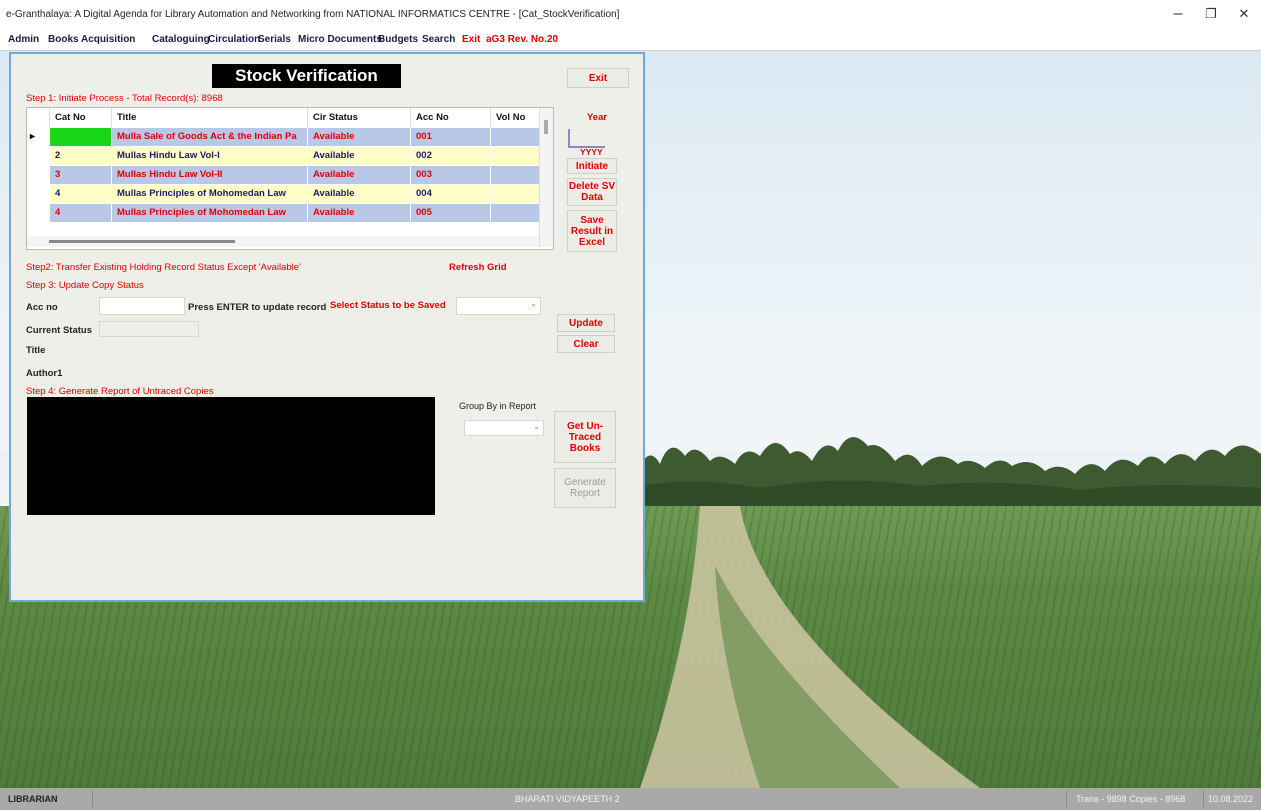 The width and height of the screenshot is (1261, 810). I want to click on menu-circulation: Circulation, so click(234, 39).